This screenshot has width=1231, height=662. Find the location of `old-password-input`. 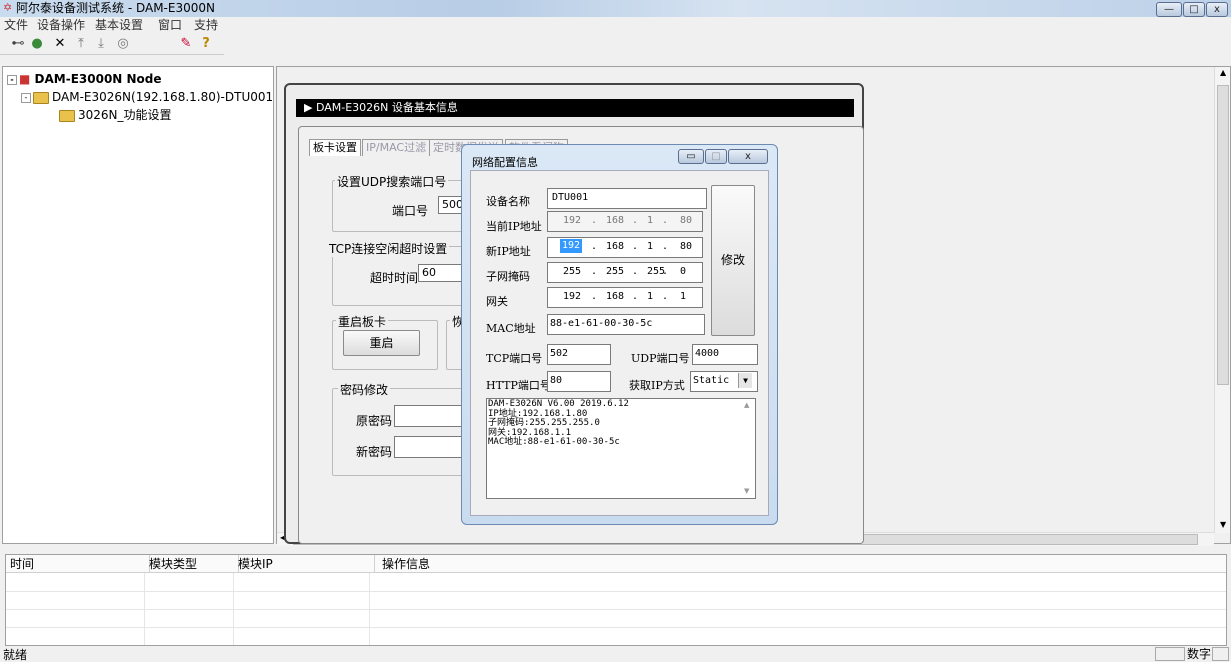

old-password-input is located at coordinates (432, 416).